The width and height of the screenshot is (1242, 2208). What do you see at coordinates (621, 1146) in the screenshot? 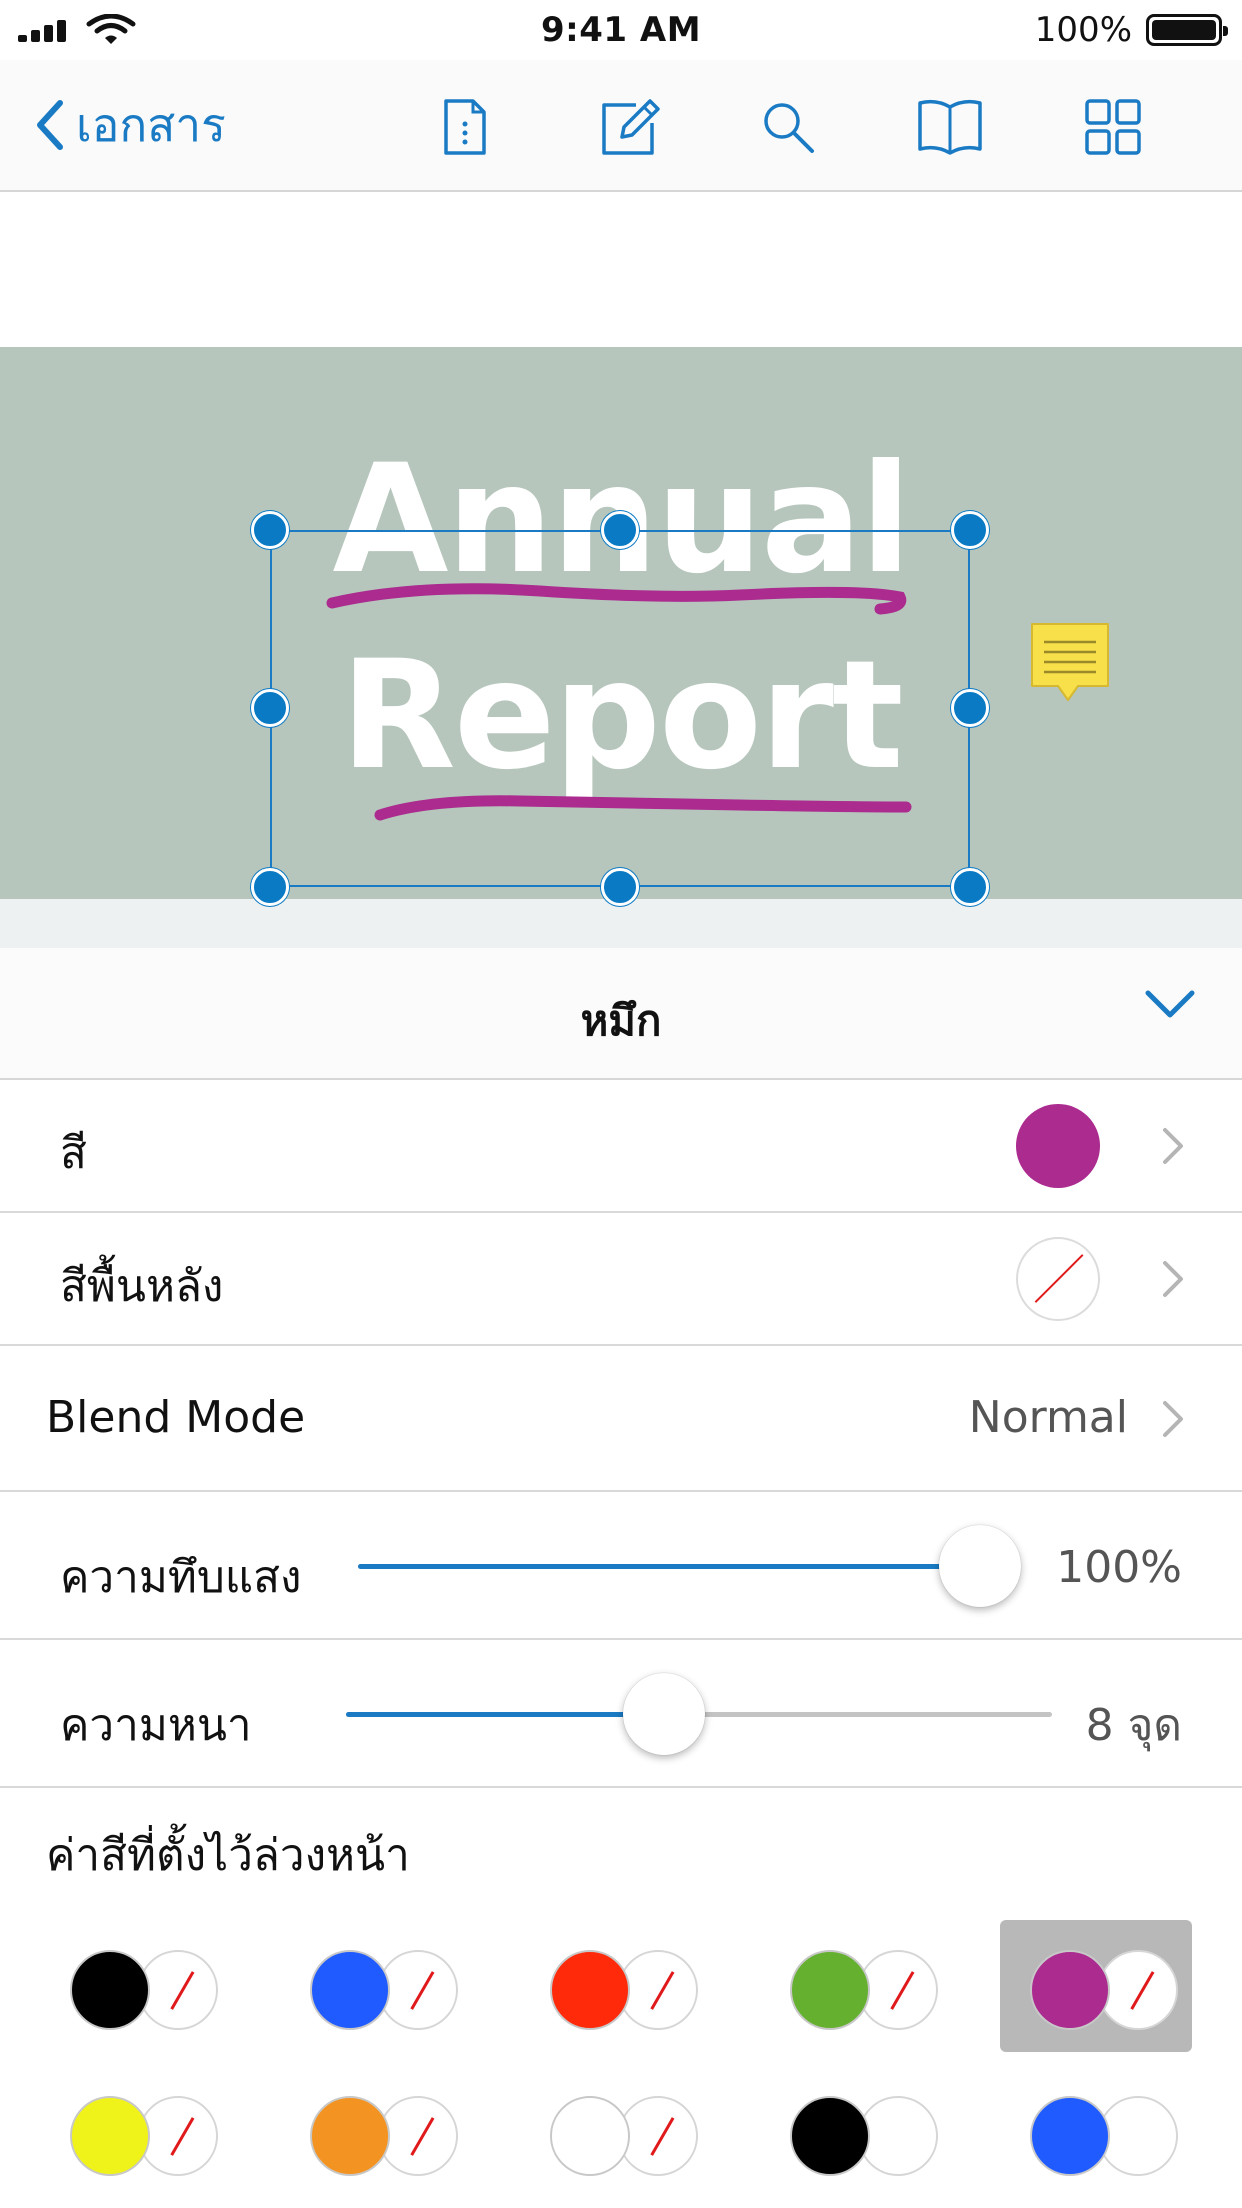
I see `color-row: สี` at bounding box center [621, 1146].